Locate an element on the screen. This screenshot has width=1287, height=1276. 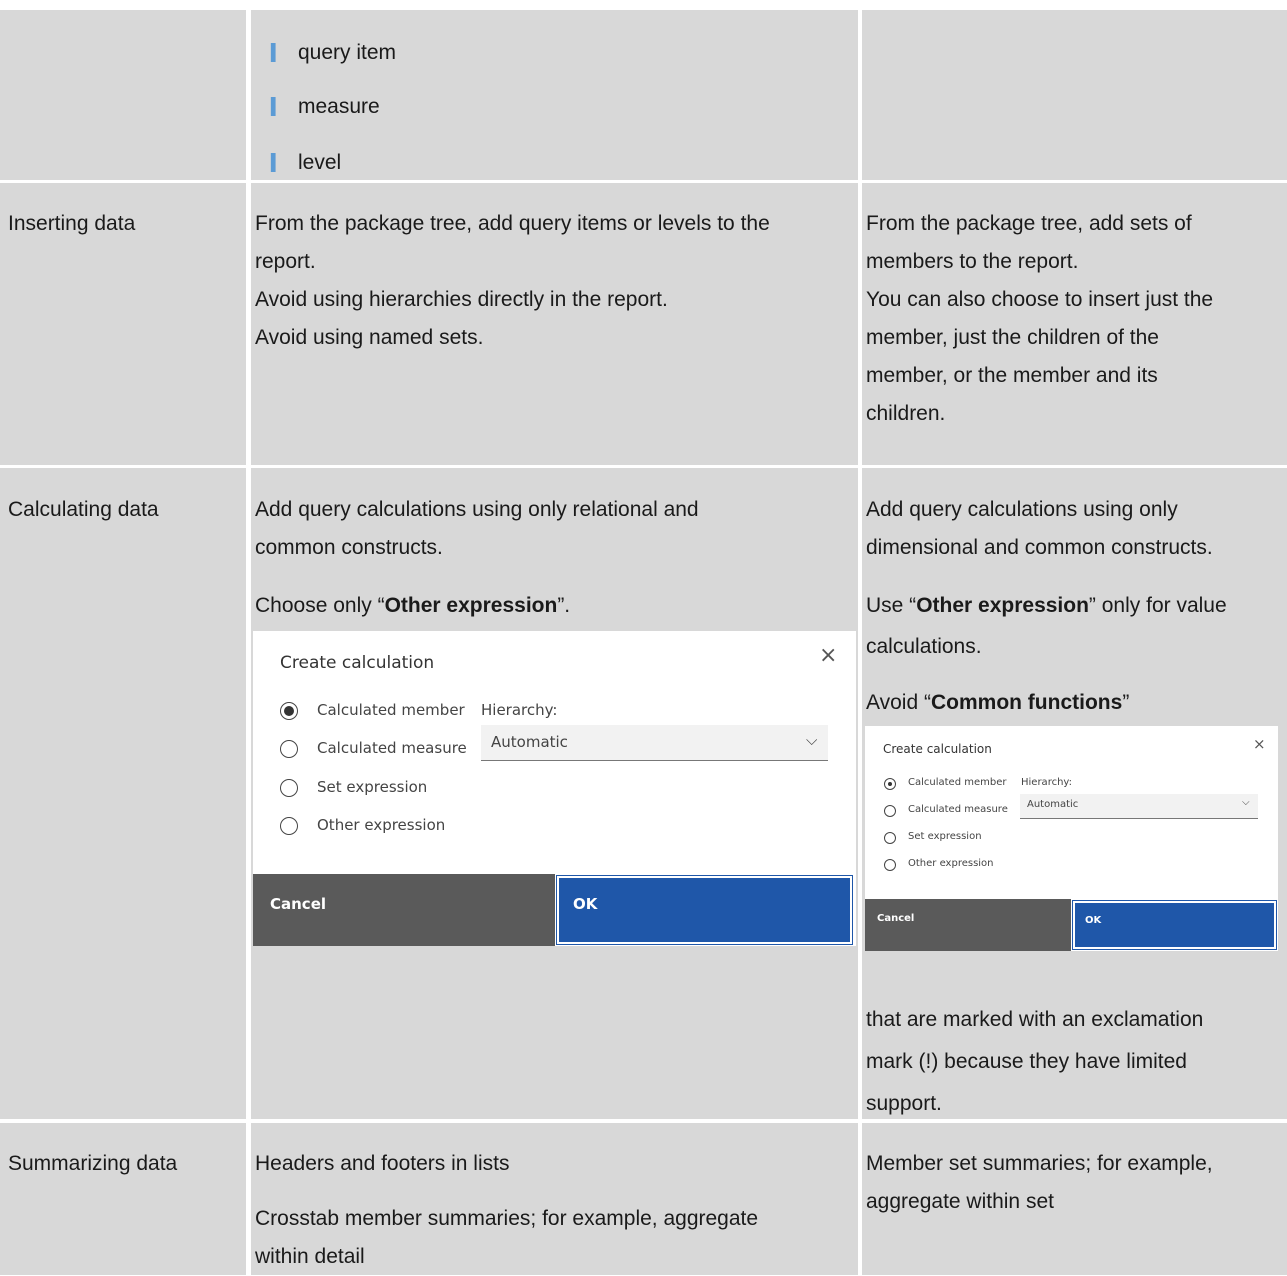
row2-label-cell: Calculating data is located at coordinates (123, 793).